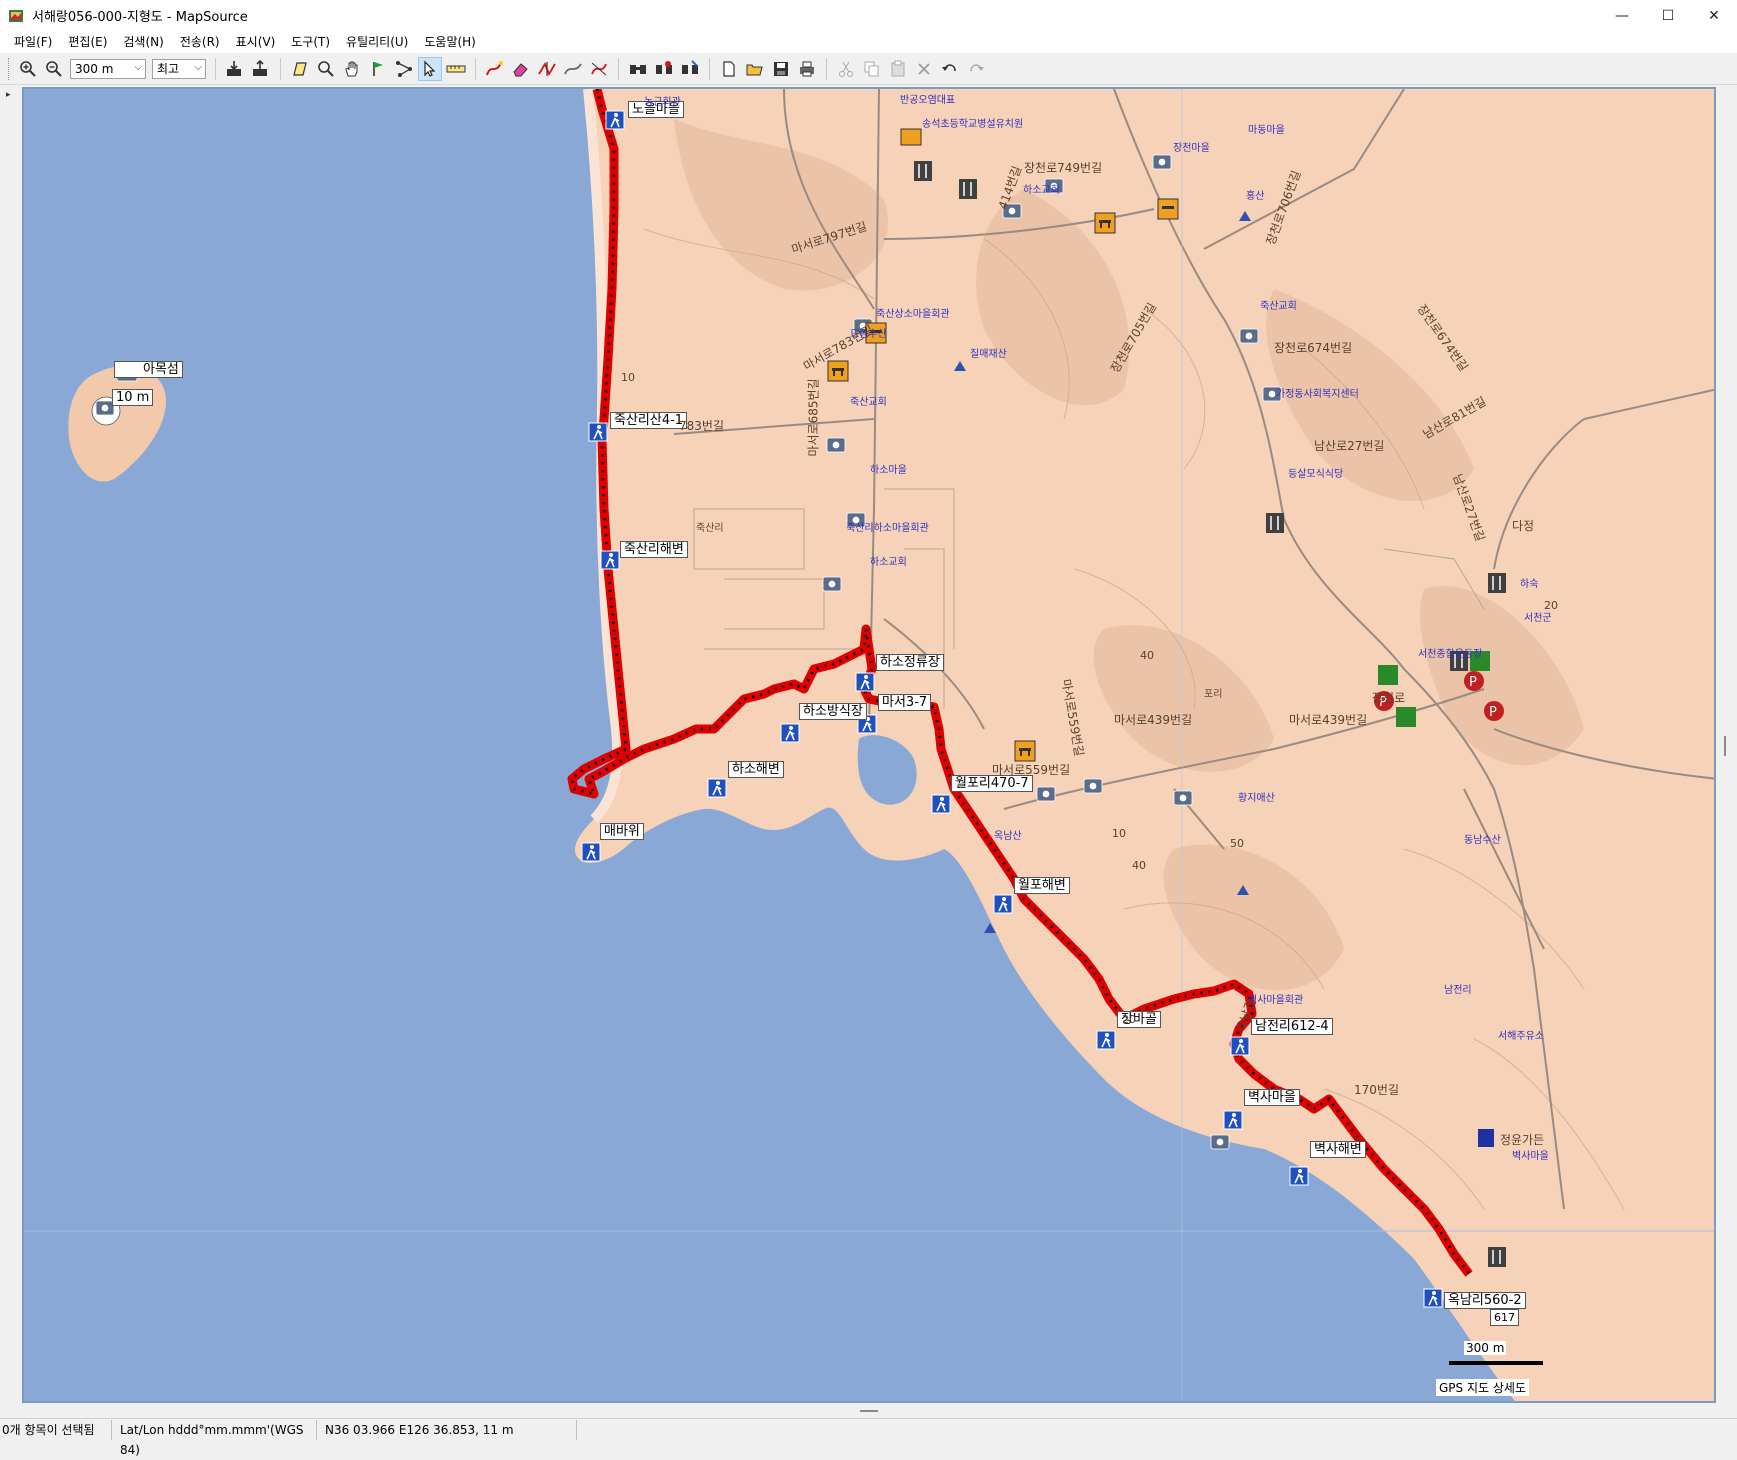  Describe the element at coordinates (755, 69) in the screenshot. I see `open-folder-icon` at that location.